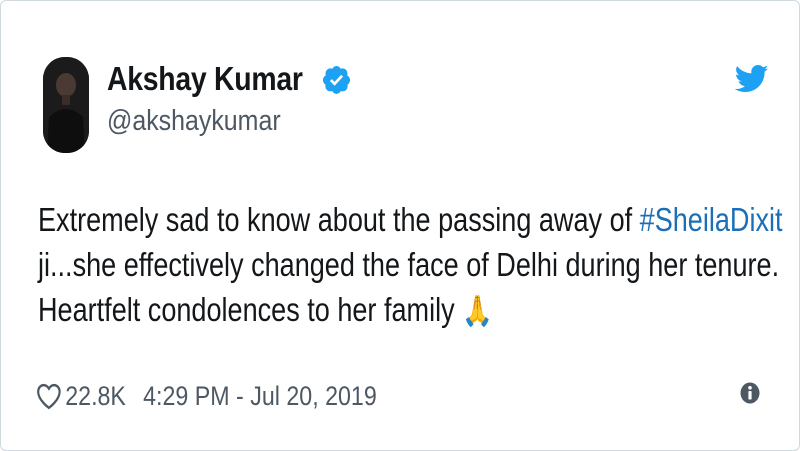 The height and width of the screenshot is (451, 800). Describe the element at coordinates (49, 396) in the screenshot. I see `heart-icon` at that location.